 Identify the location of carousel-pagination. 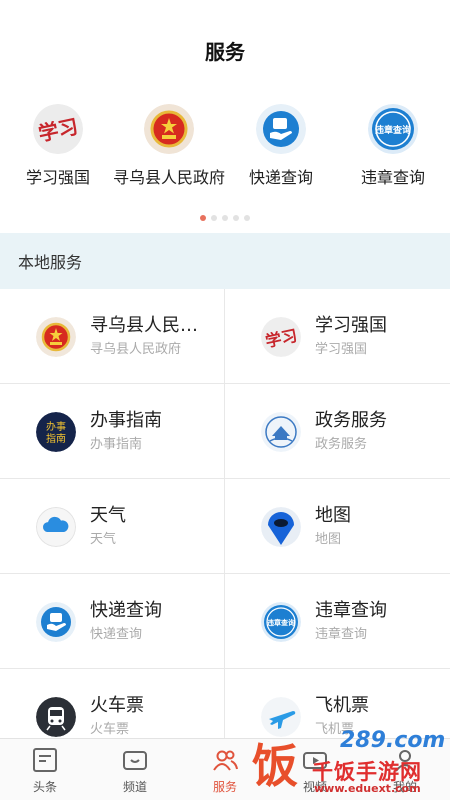
(225, 218).